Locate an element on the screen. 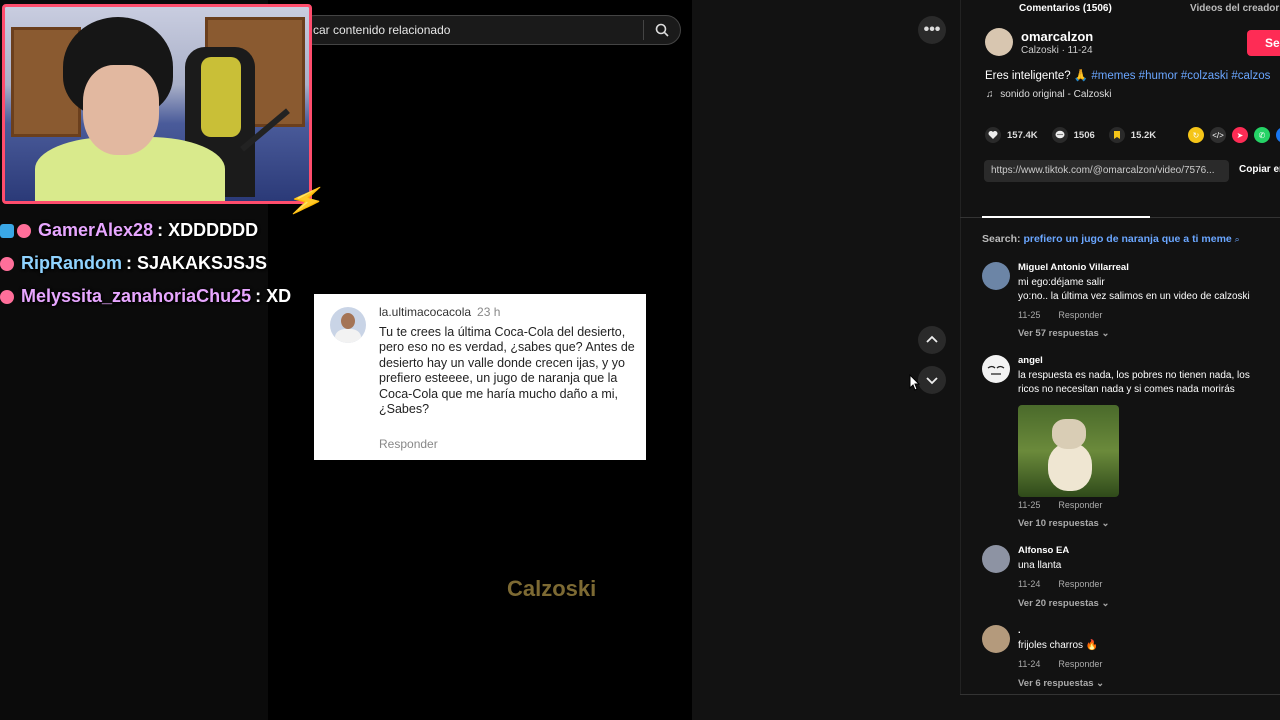 This screenshot has height=720, width=1280. save-button: 15.2K is located at coordinates (1132, 135).